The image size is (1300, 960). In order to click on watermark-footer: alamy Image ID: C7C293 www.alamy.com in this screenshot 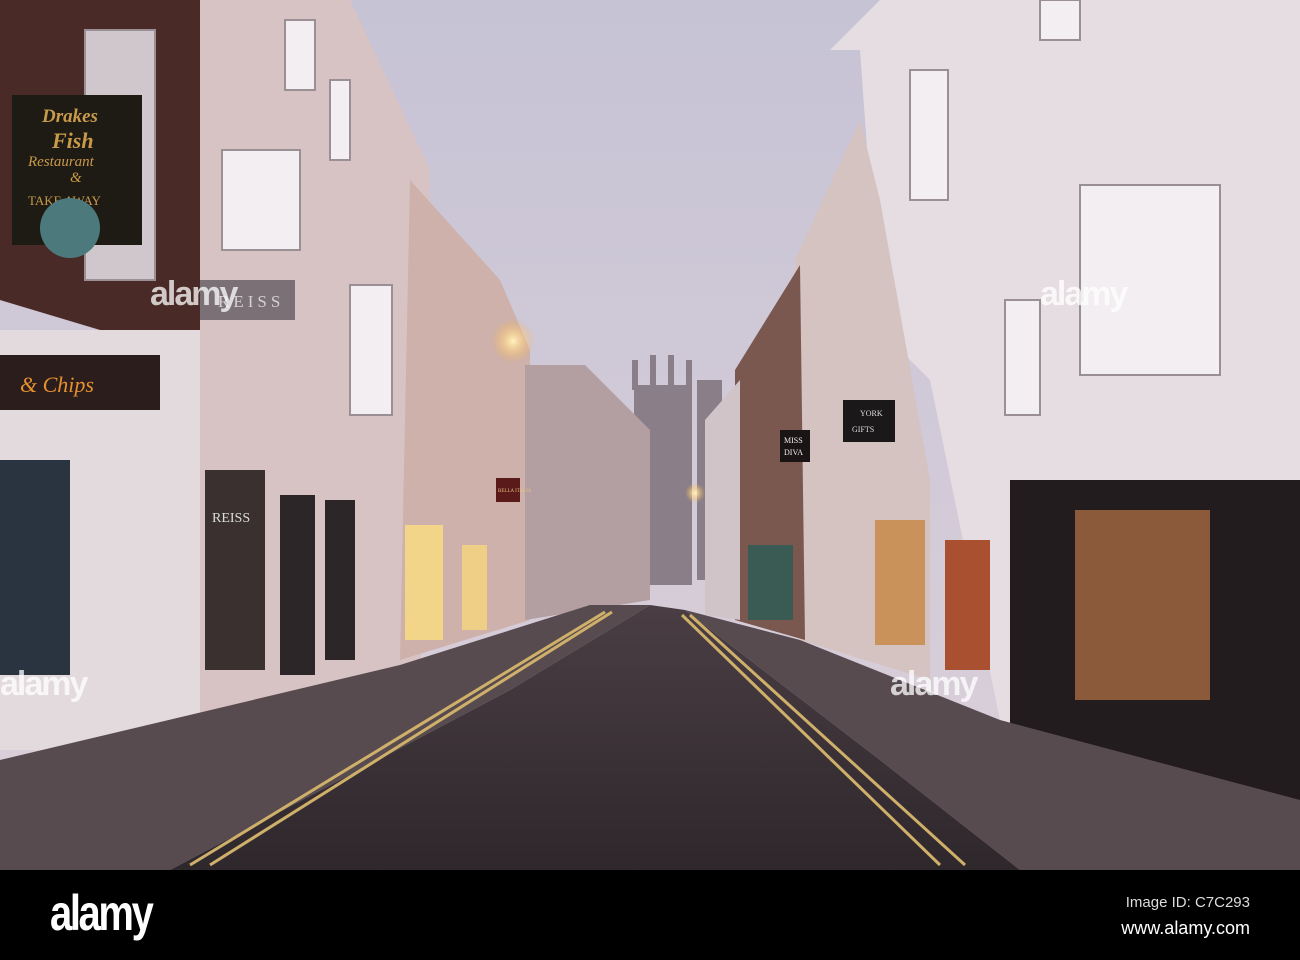, I will do `click(650, 915)`.